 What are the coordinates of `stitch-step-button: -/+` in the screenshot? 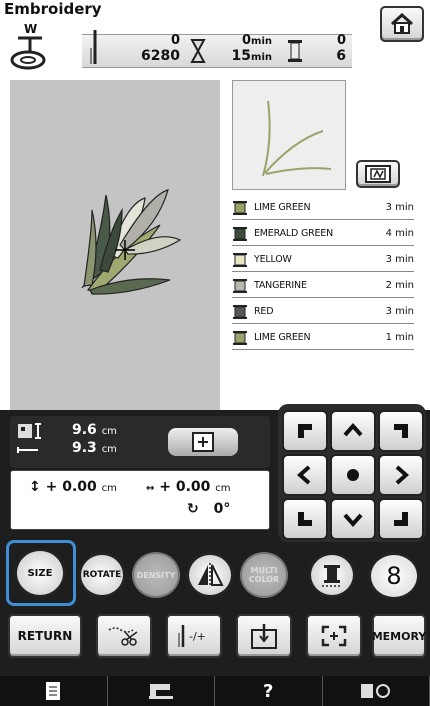 It's located at (194, 636).